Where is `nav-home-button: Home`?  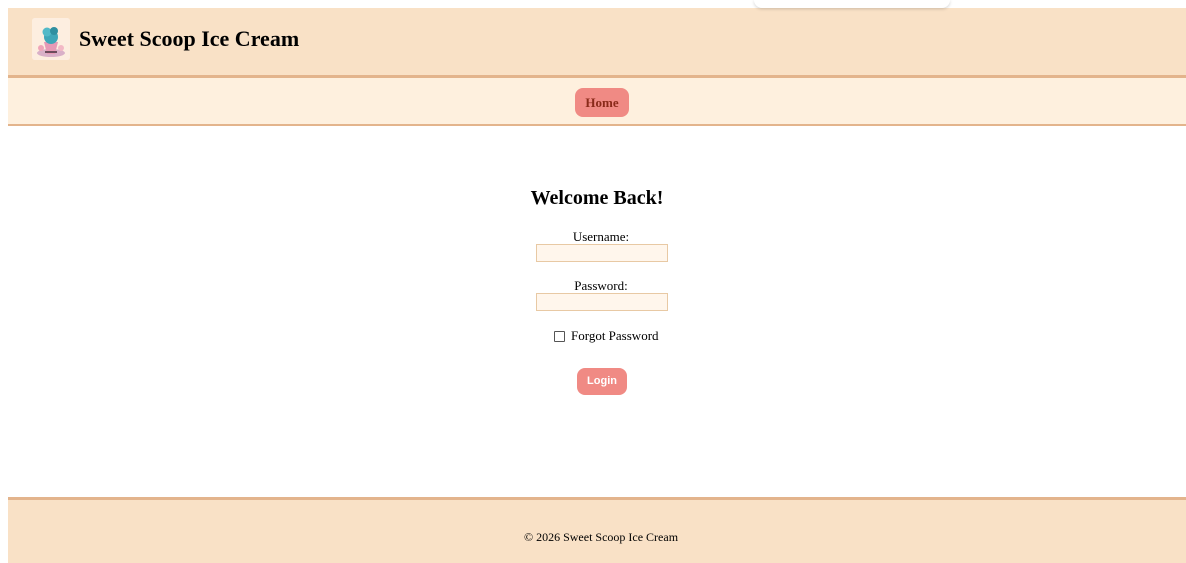
nav-home-button: Home is located at coordinates (602, 102).